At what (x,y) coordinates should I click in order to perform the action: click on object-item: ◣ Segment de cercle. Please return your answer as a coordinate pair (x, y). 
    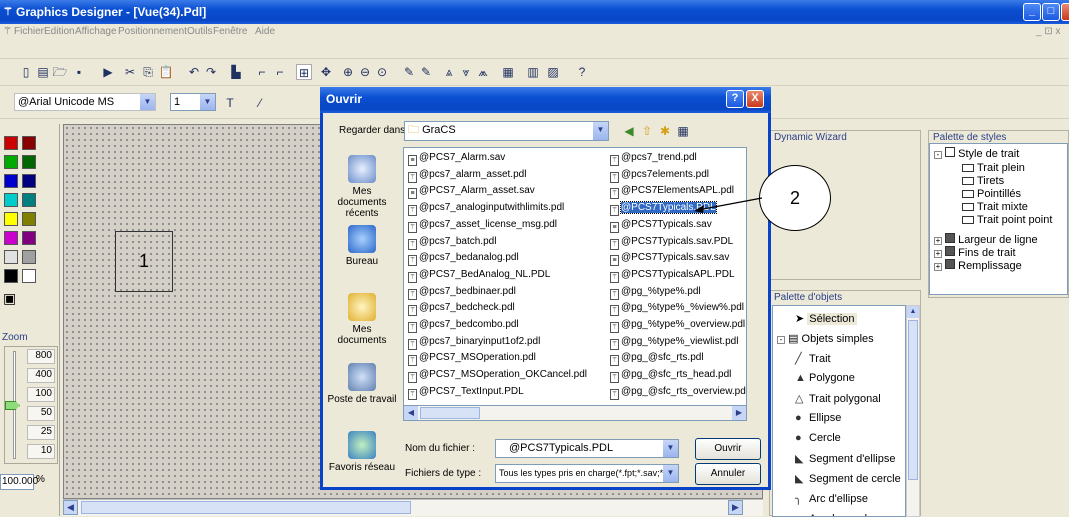
    Looking at the image, I should click on (848, 478).